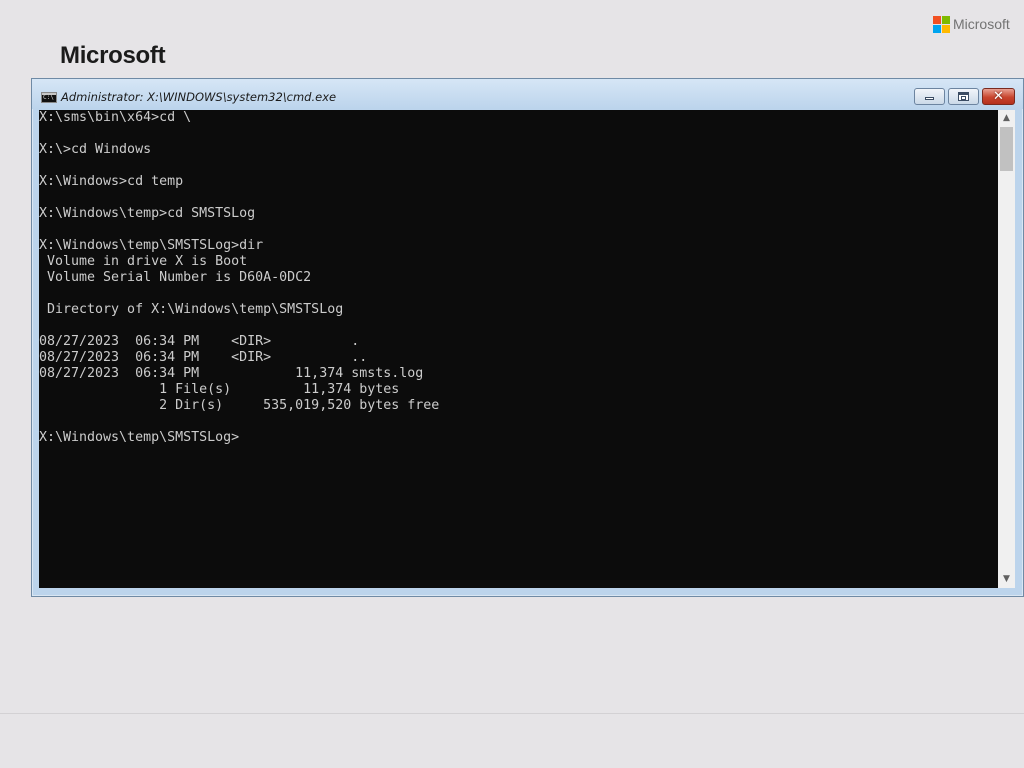 The height and width of the screenshot is (768, 1024). I want to click on divider, so click(512, 713).